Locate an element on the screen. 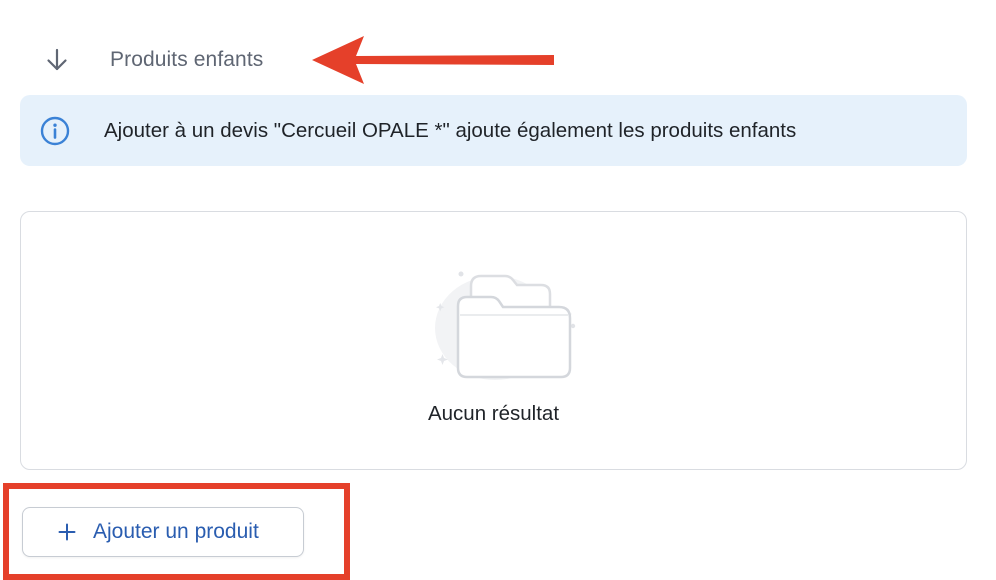  annotation-arrow-icon is located at coordinates (435, 64).